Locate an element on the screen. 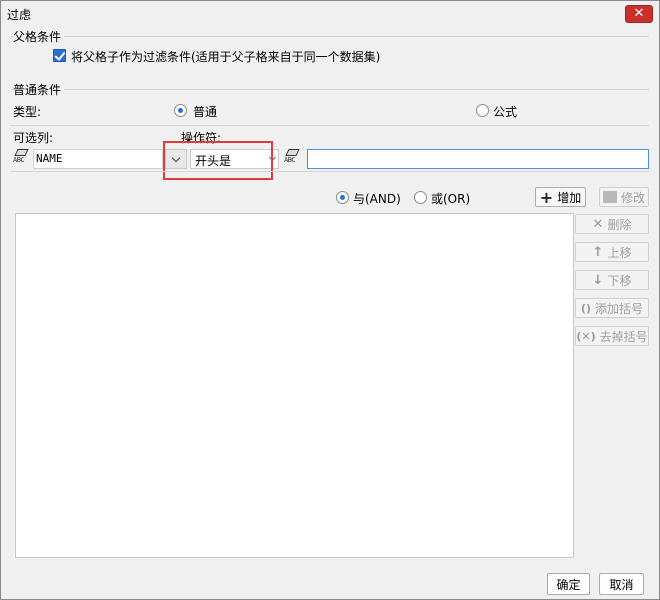 Image resolution: width=660 pixels, height=600 pixels. add-button: + 增加 is located at coordinates (560, 197).